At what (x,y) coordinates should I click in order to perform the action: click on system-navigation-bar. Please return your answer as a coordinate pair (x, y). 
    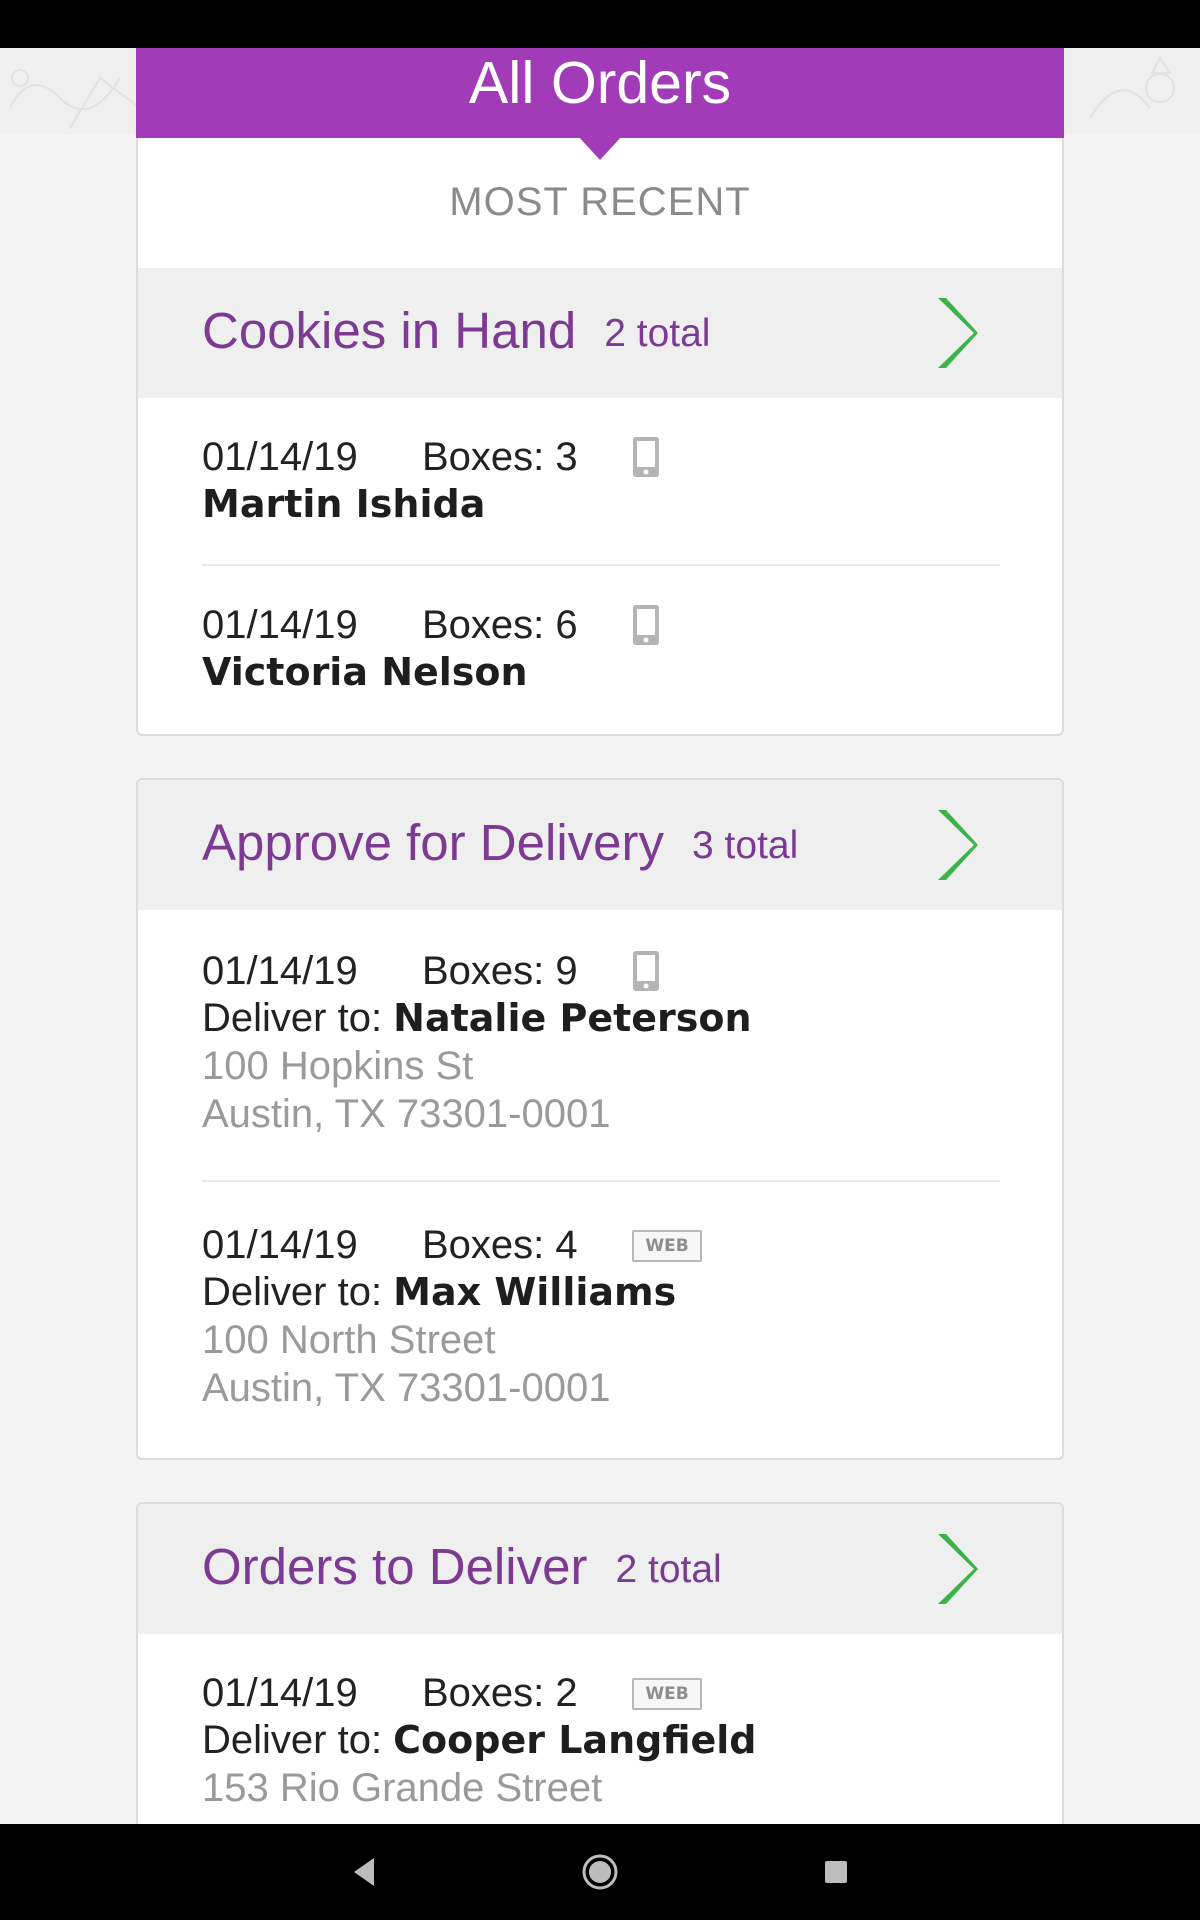
    Looking at the image, I should click on (600, 1872).